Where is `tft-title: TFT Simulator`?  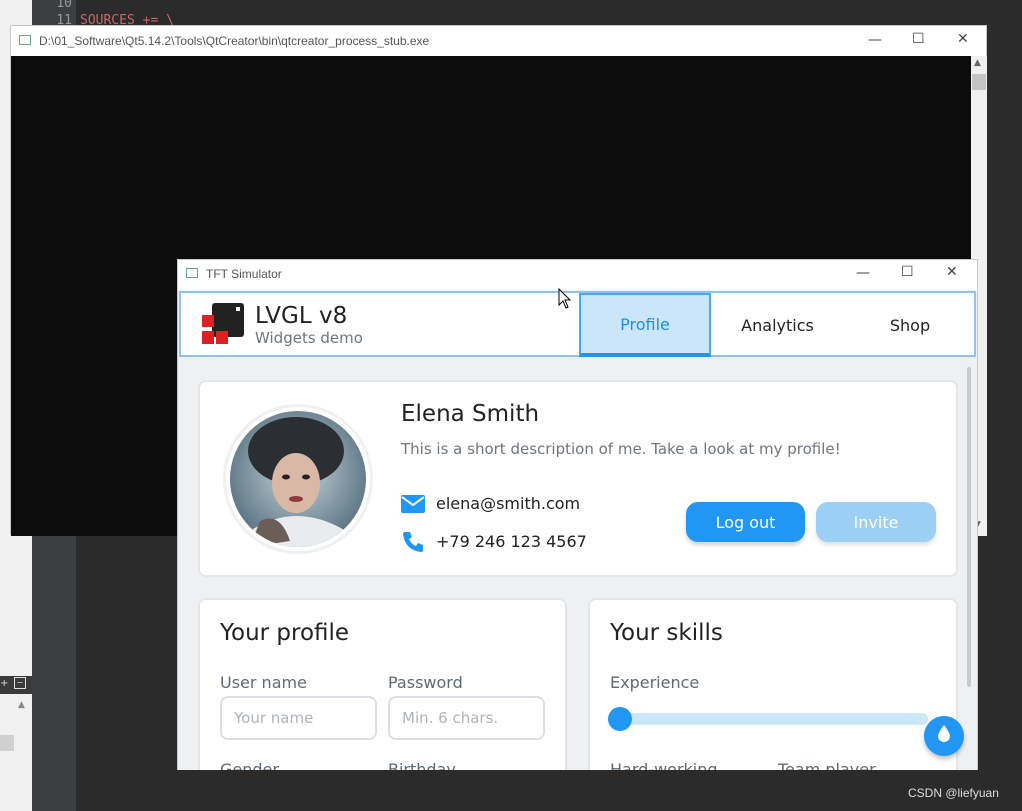 tft-title: TFT Simulator is located at coordinates (244, 274).